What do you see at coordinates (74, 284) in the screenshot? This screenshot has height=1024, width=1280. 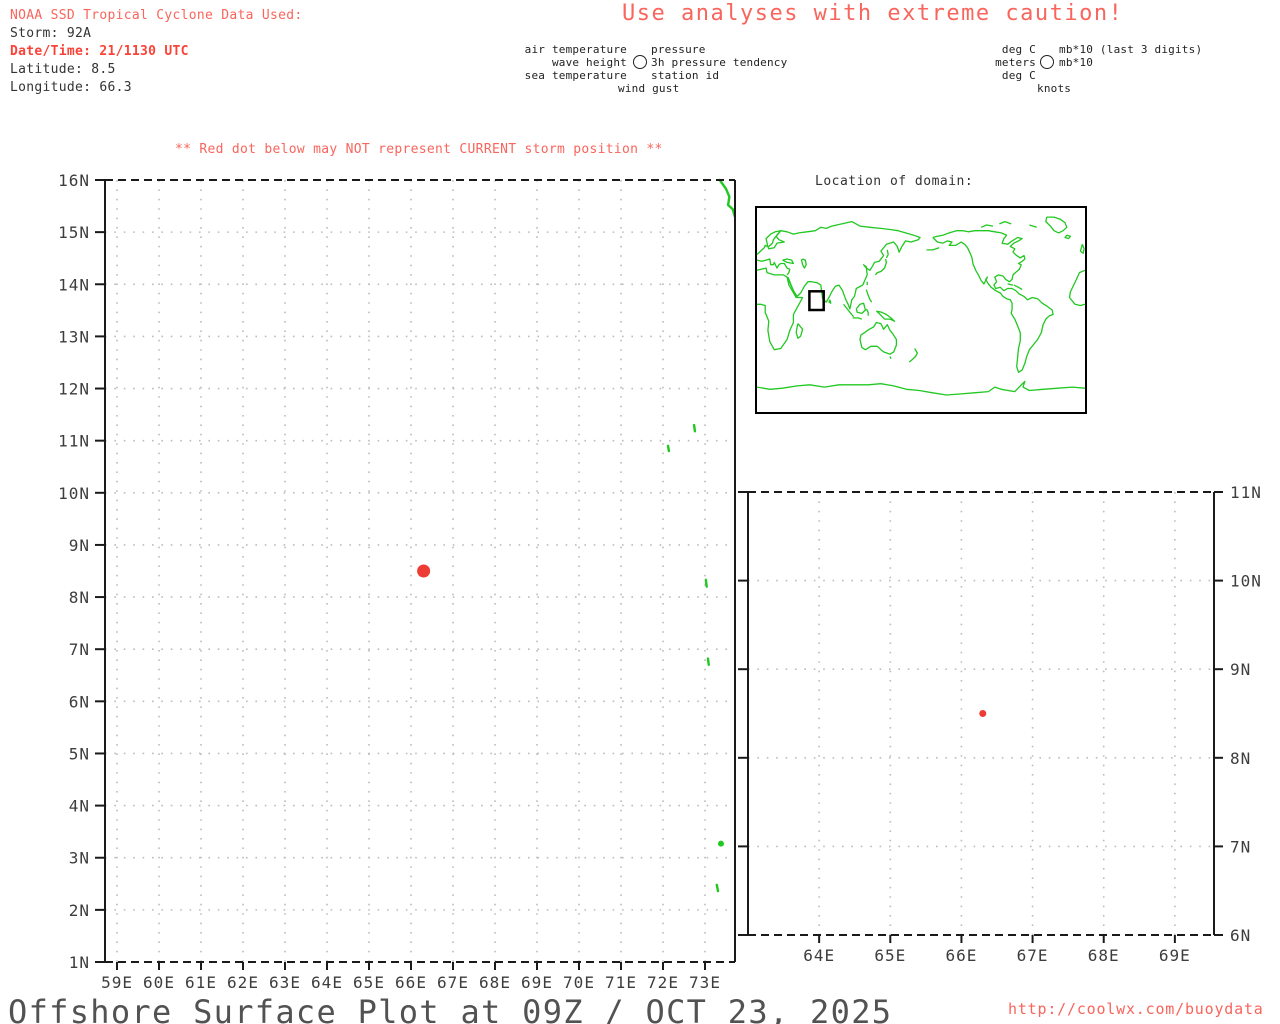 I see `y-tick-label: 14N` at bounding box center [74, 284].